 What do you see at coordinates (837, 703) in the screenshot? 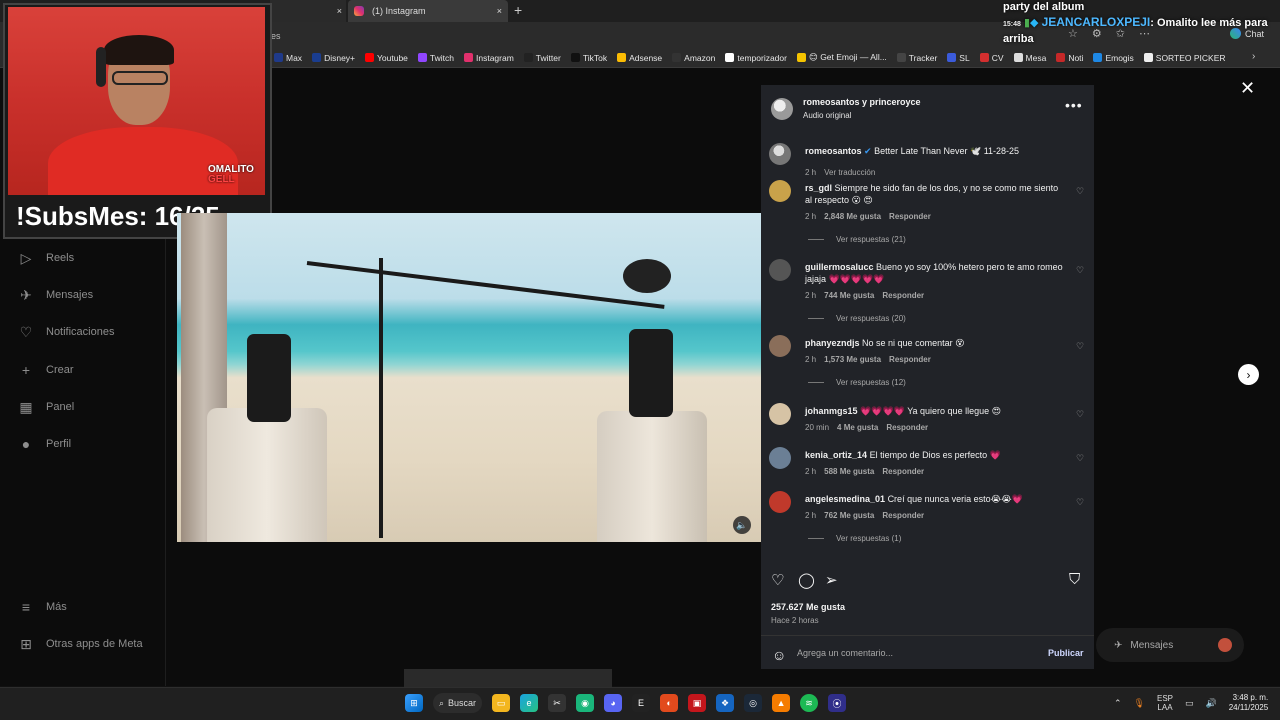
I see `obs-icon: ⦿` at bounding box center [837, 703].